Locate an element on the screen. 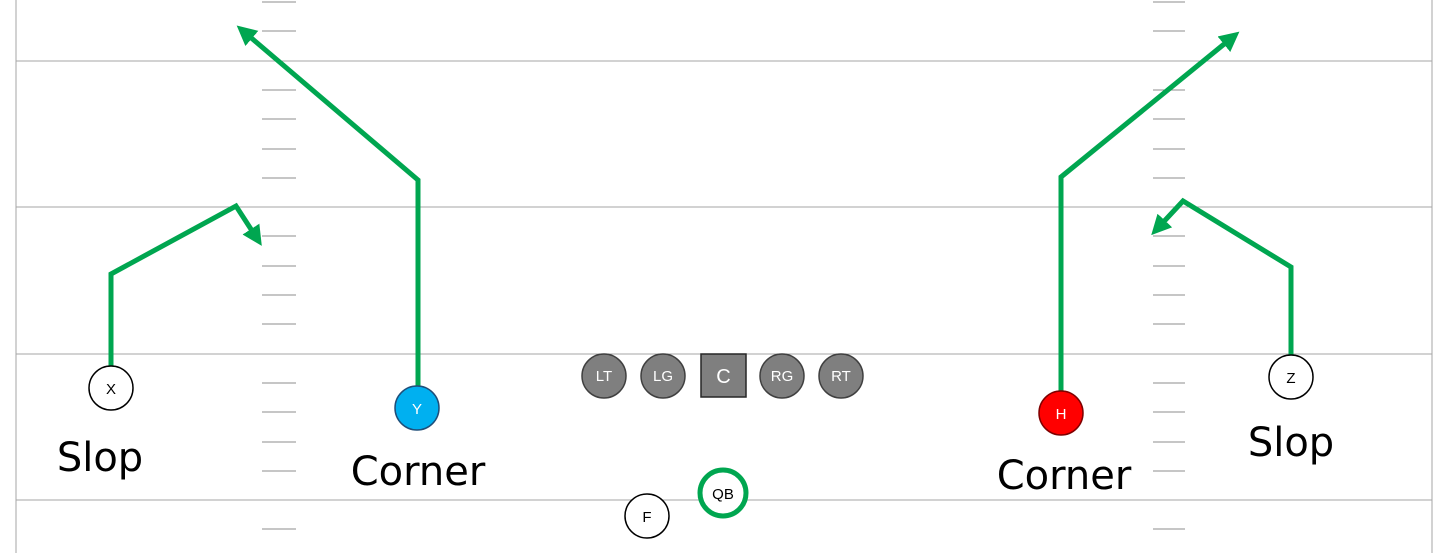 Image resolution: width=1453 pixels, height=553 pixels. lg-player-label: LG is located at coordinates (663, 376).